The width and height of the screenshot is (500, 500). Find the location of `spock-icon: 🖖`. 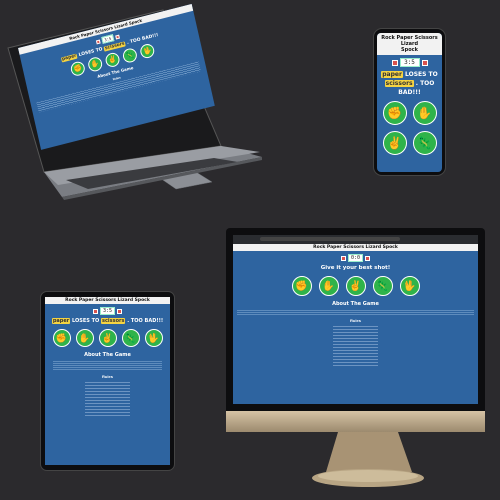

spock-icon: 🖖 is located at coordinates (409, 286).